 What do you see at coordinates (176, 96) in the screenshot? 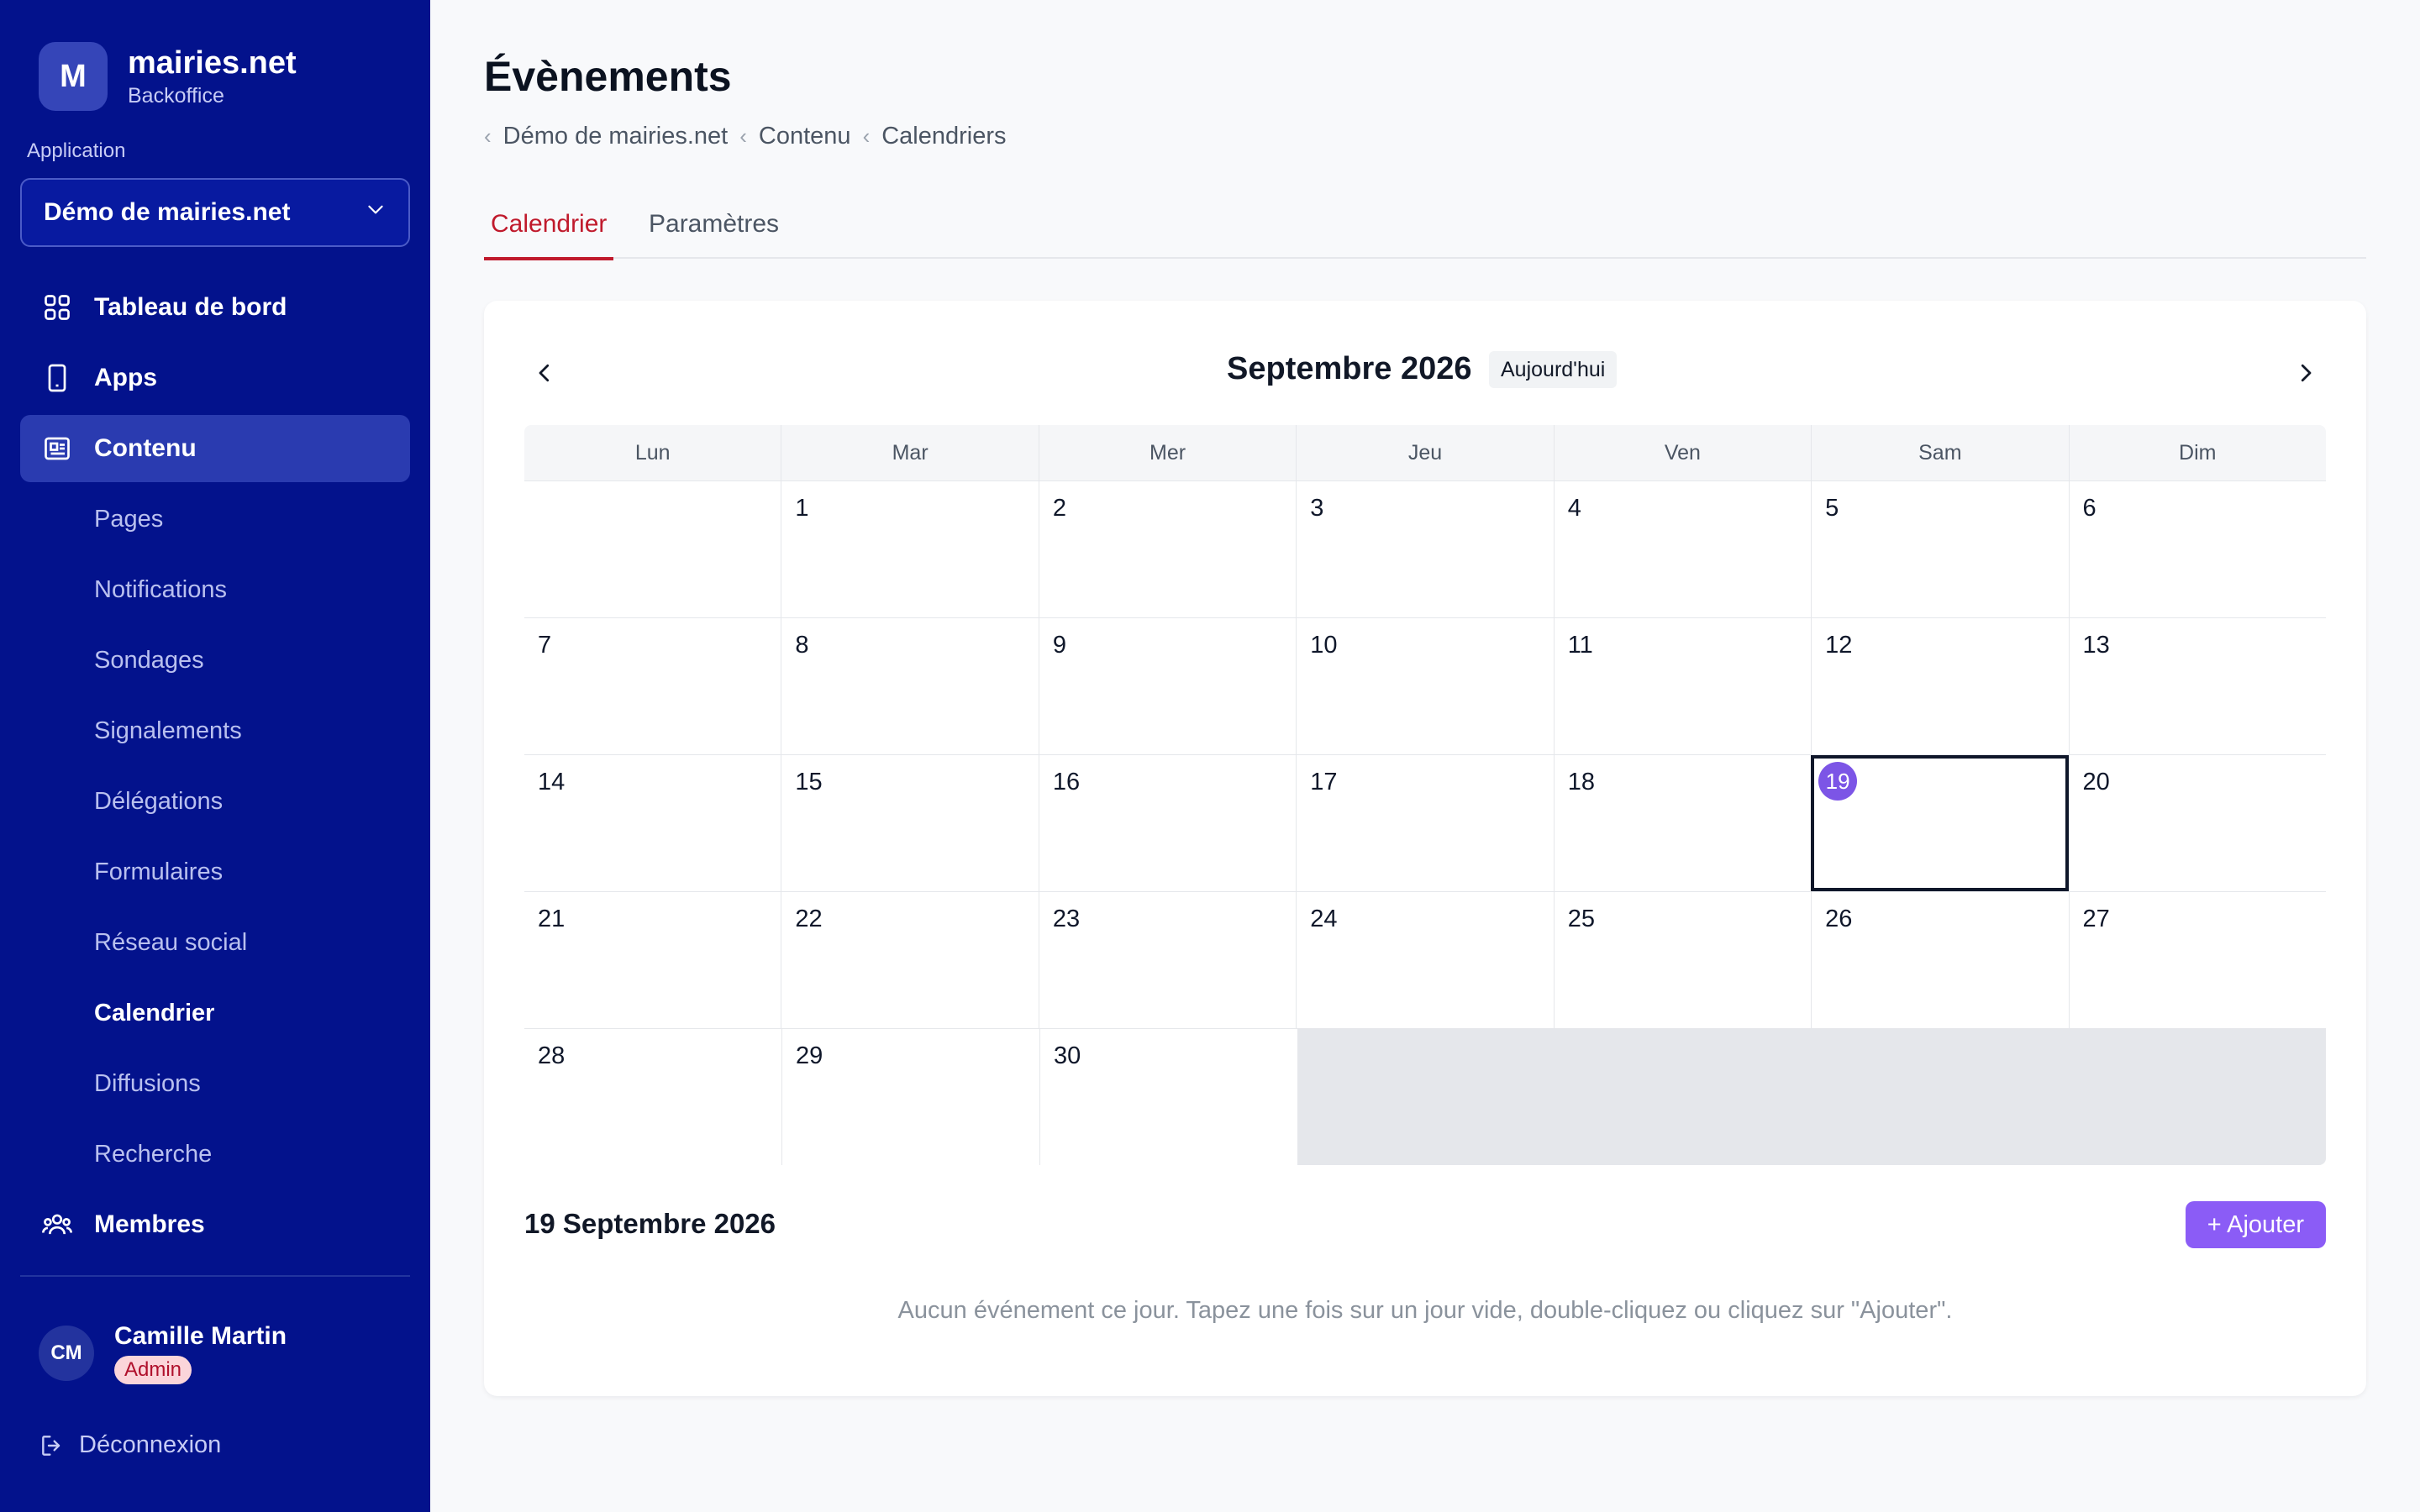
I see `brand-subtitle: Backoffice` at bounding box center [176, 96].